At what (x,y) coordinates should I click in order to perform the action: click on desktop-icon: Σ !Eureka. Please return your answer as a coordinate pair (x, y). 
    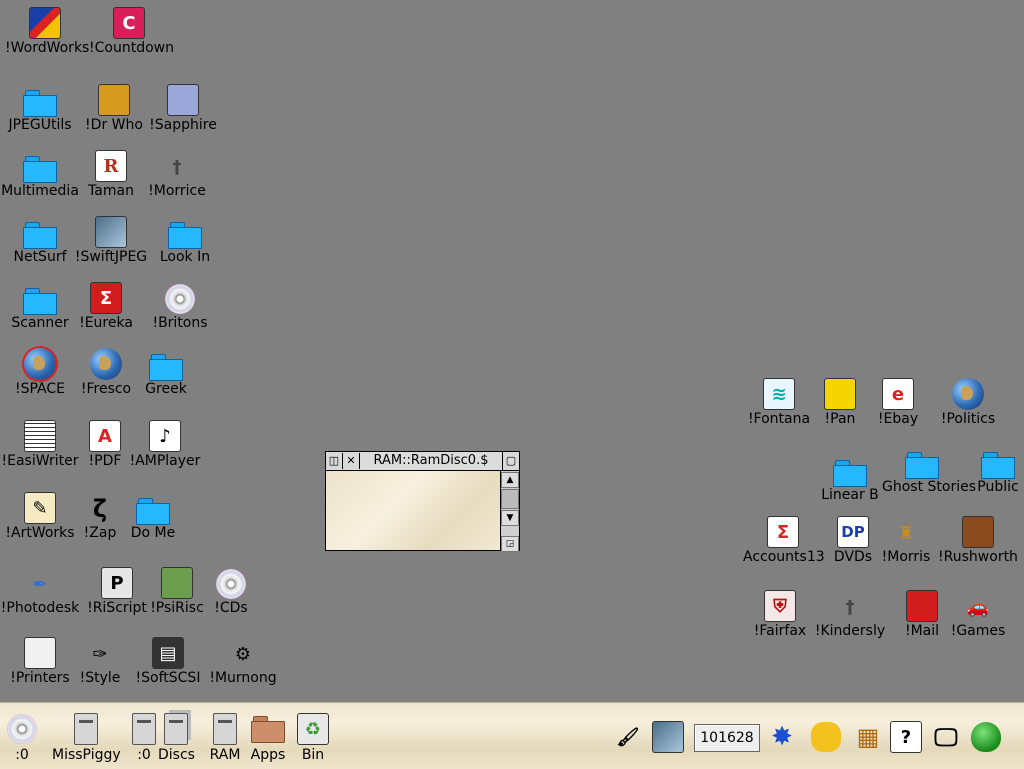
    Looking at the image, I should click on (106, 305).